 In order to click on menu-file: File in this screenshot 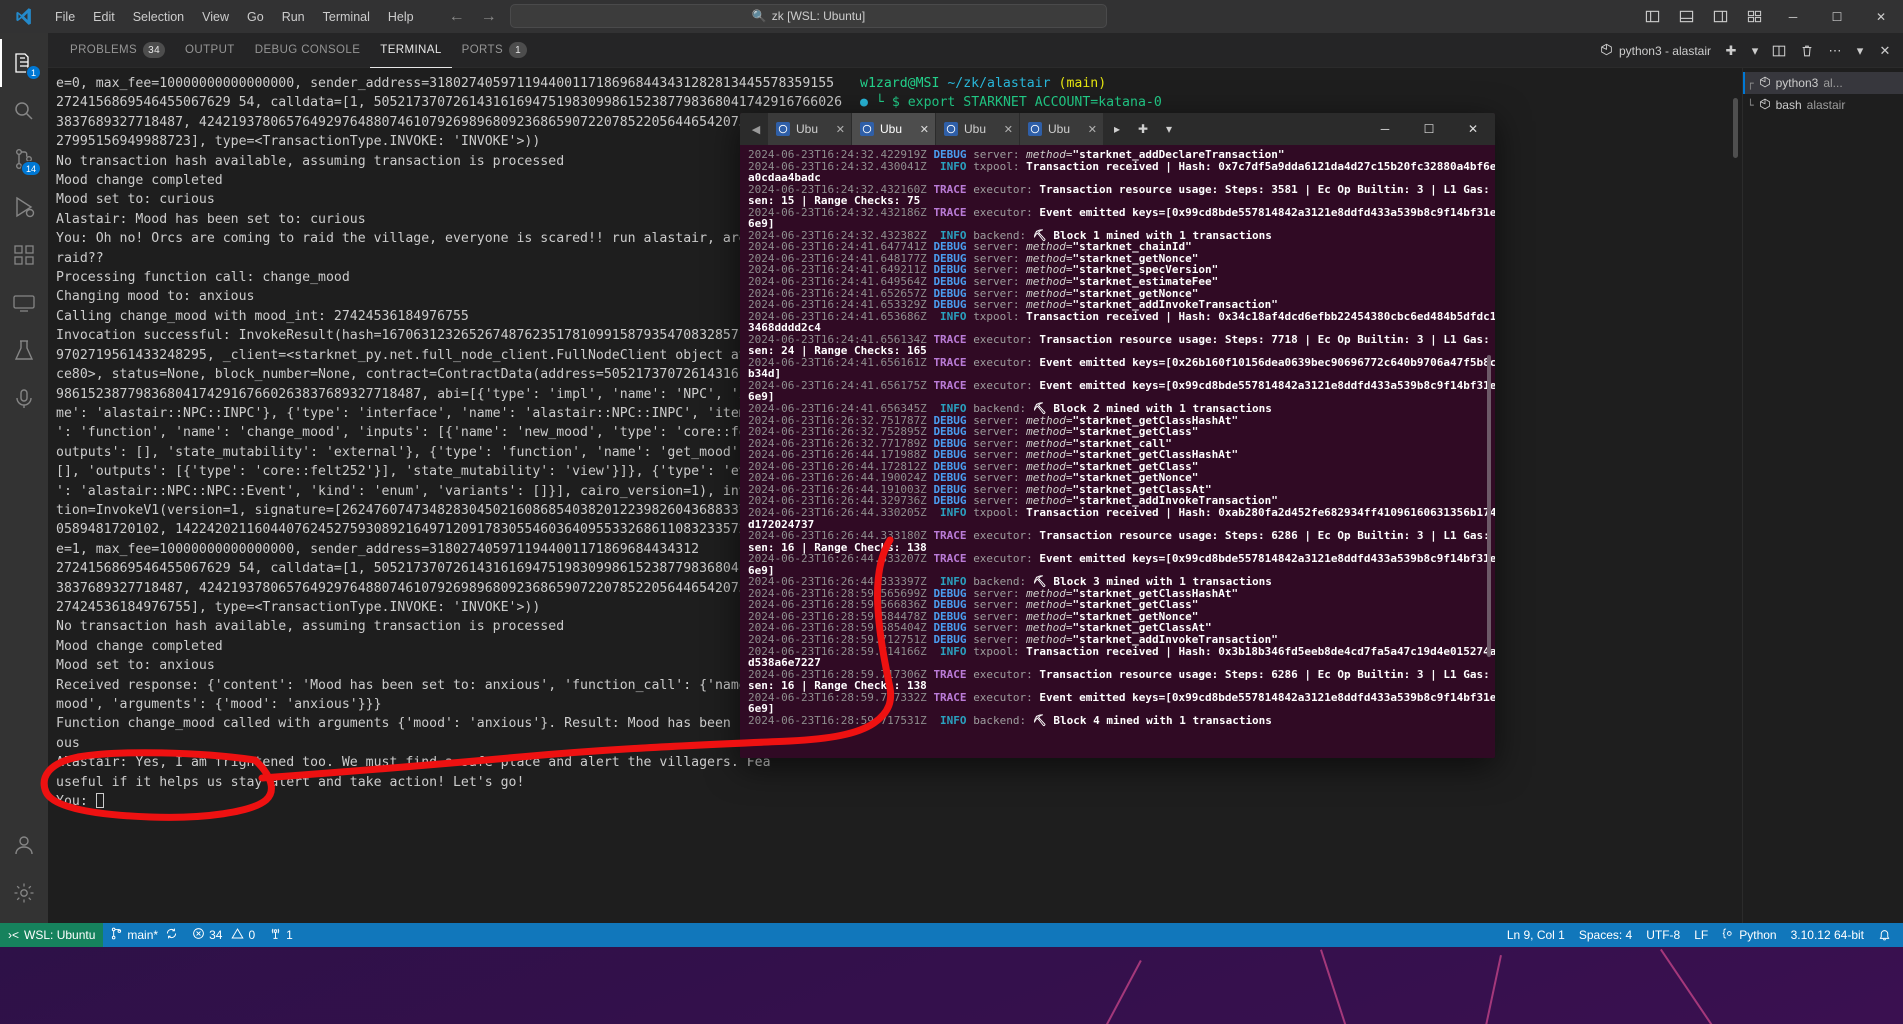, I will do `click(65, 17)`.